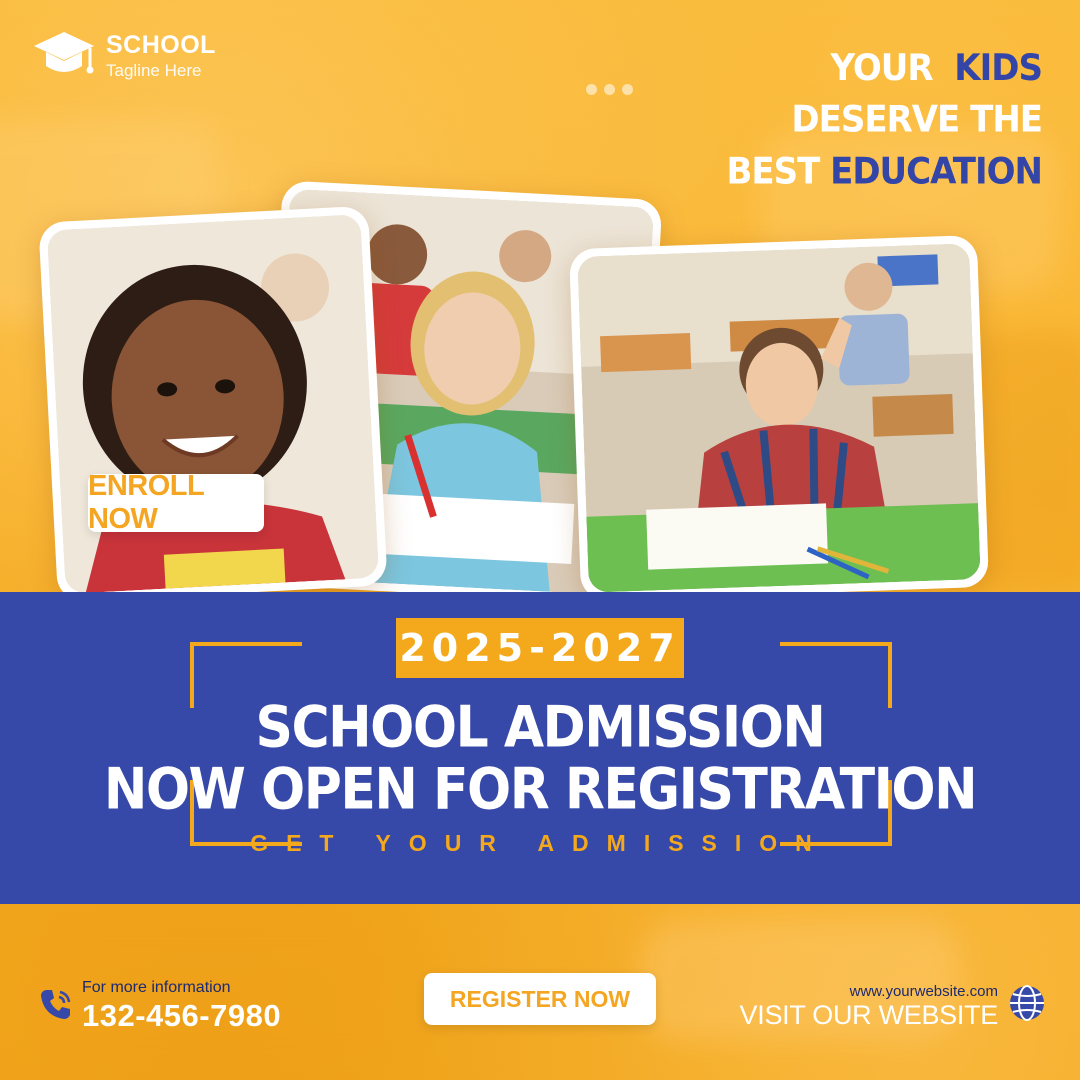 Image resolution: width=1080 pixels, height=1080 pixels. Describe the element at coordinates (540, 999) in the screenshot. I see `register-now-button: REGISTER NOW` at that location.